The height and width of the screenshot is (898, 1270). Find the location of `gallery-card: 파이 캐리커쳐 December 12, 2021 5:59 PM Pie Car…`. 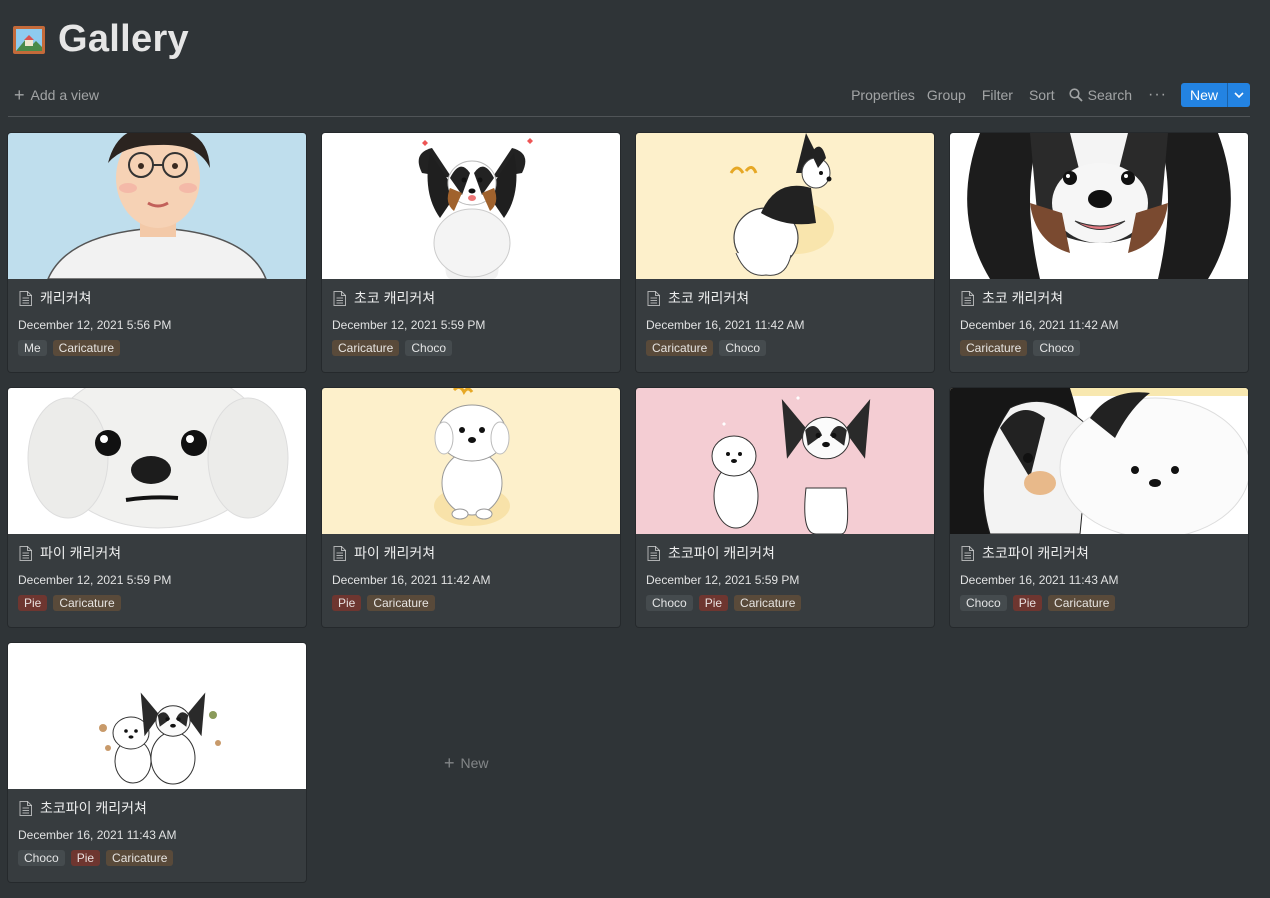

gallery-card: 파이 캐리커쳐 December 12, 2021 5:59 PM Pie Car… is located at coordinates (157, 507).